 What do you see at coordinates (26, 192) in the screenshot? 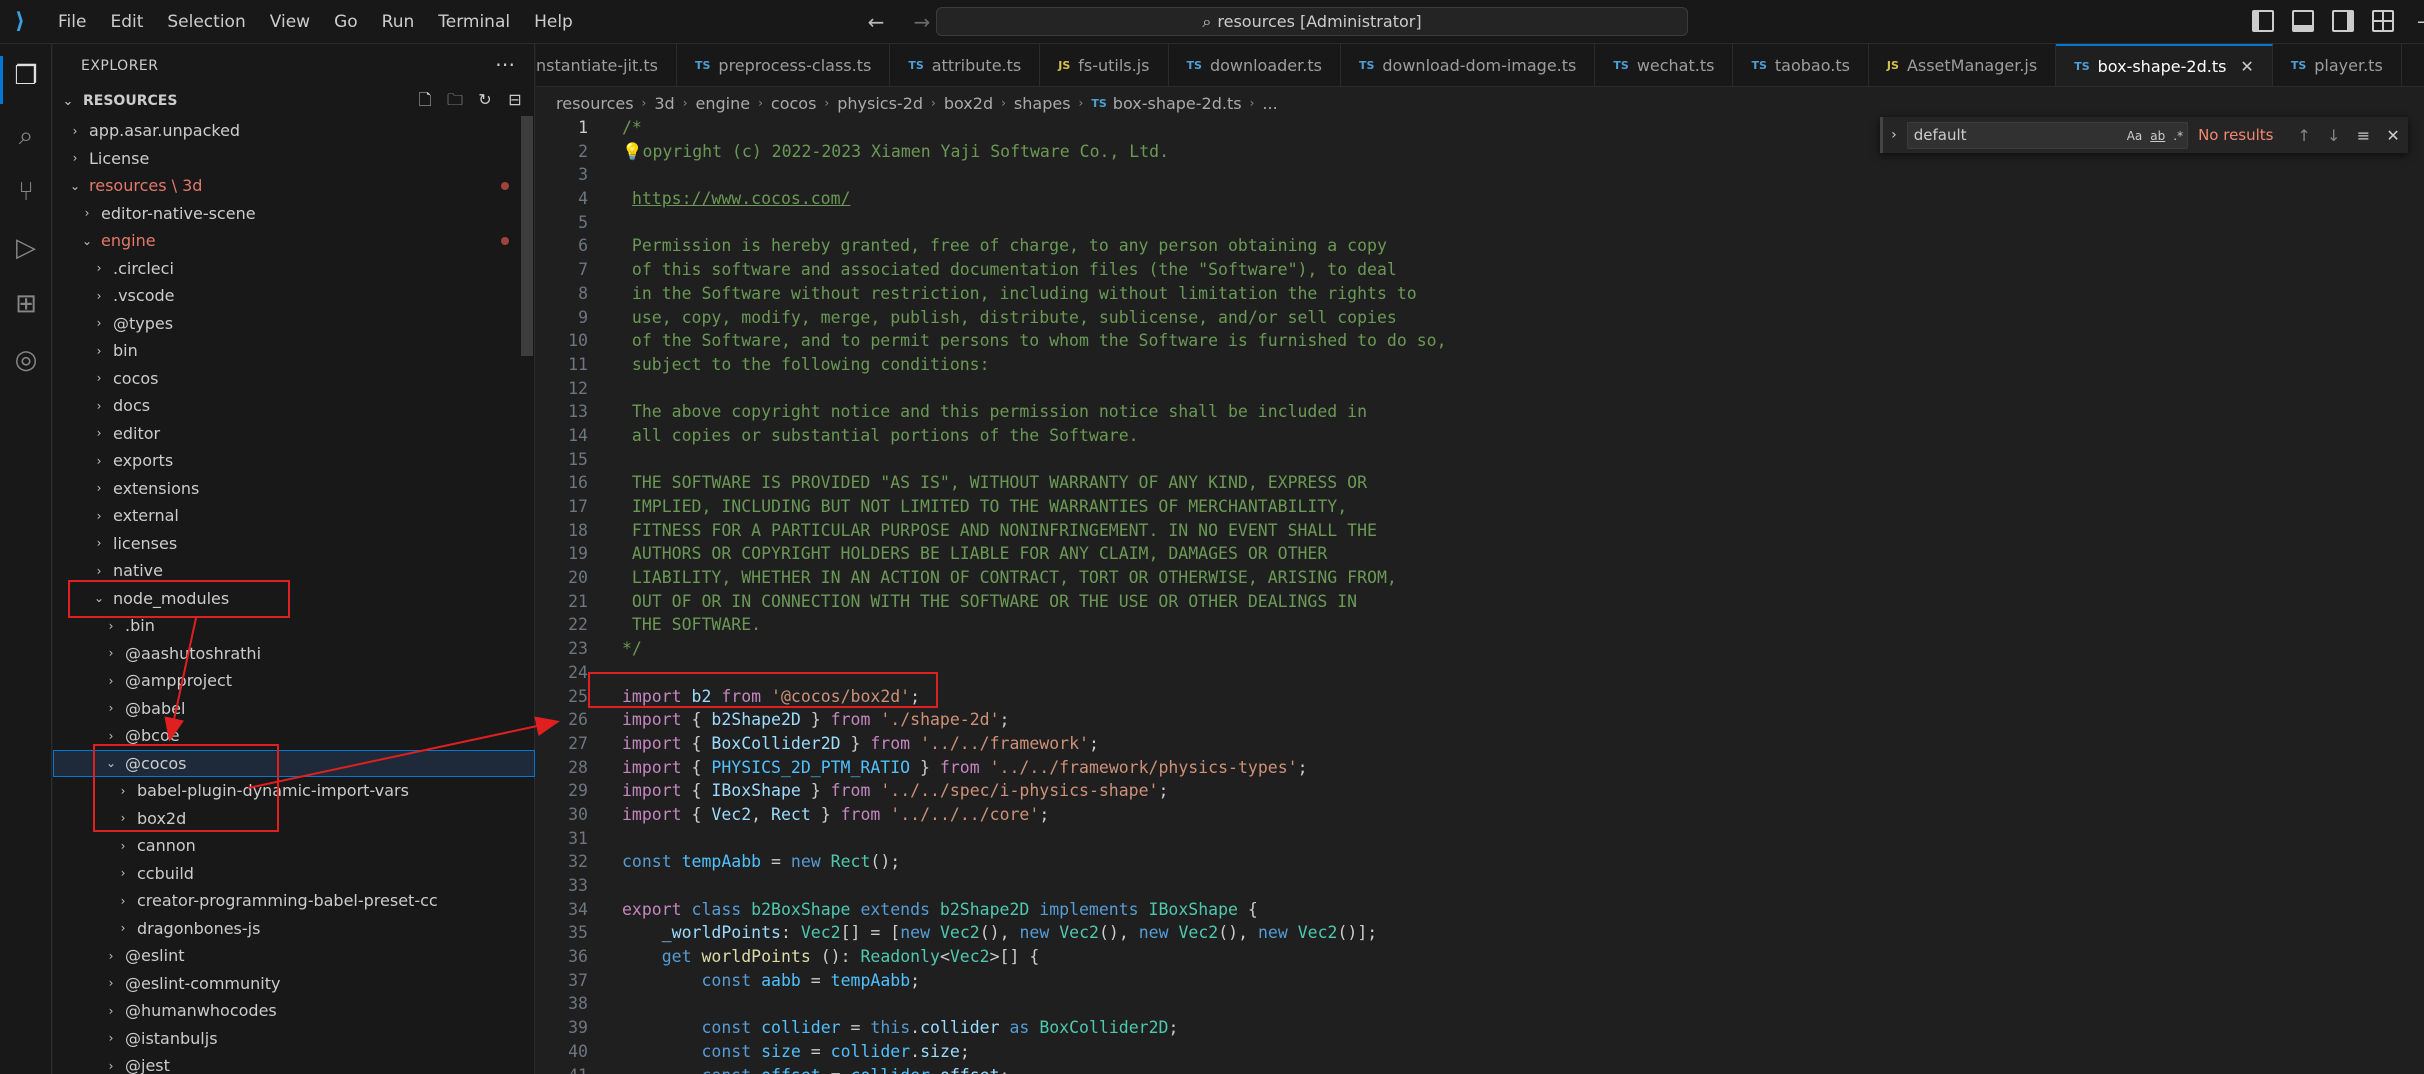
I see `source-control-icon: ⑂` at bounding box center [26, 192].